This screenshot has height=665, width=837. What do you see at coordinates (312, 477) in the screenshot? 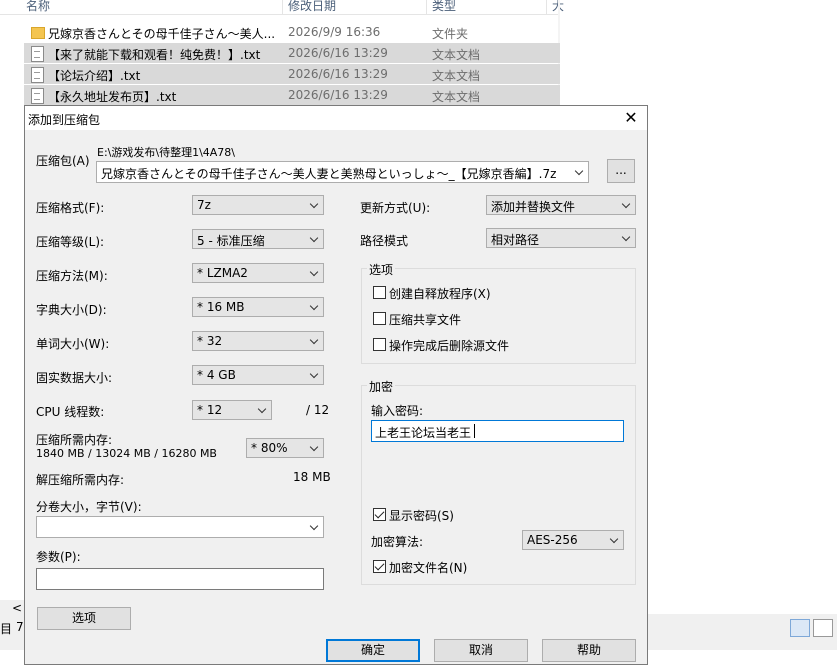
I see `mem-decomp-value: 18 MB` at bounding box center [312, 477].